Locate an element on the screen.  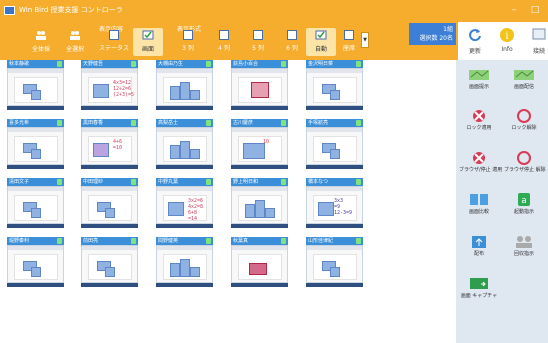
student-tile-header: 手塚航亮 is located at coordinates (334, 123).